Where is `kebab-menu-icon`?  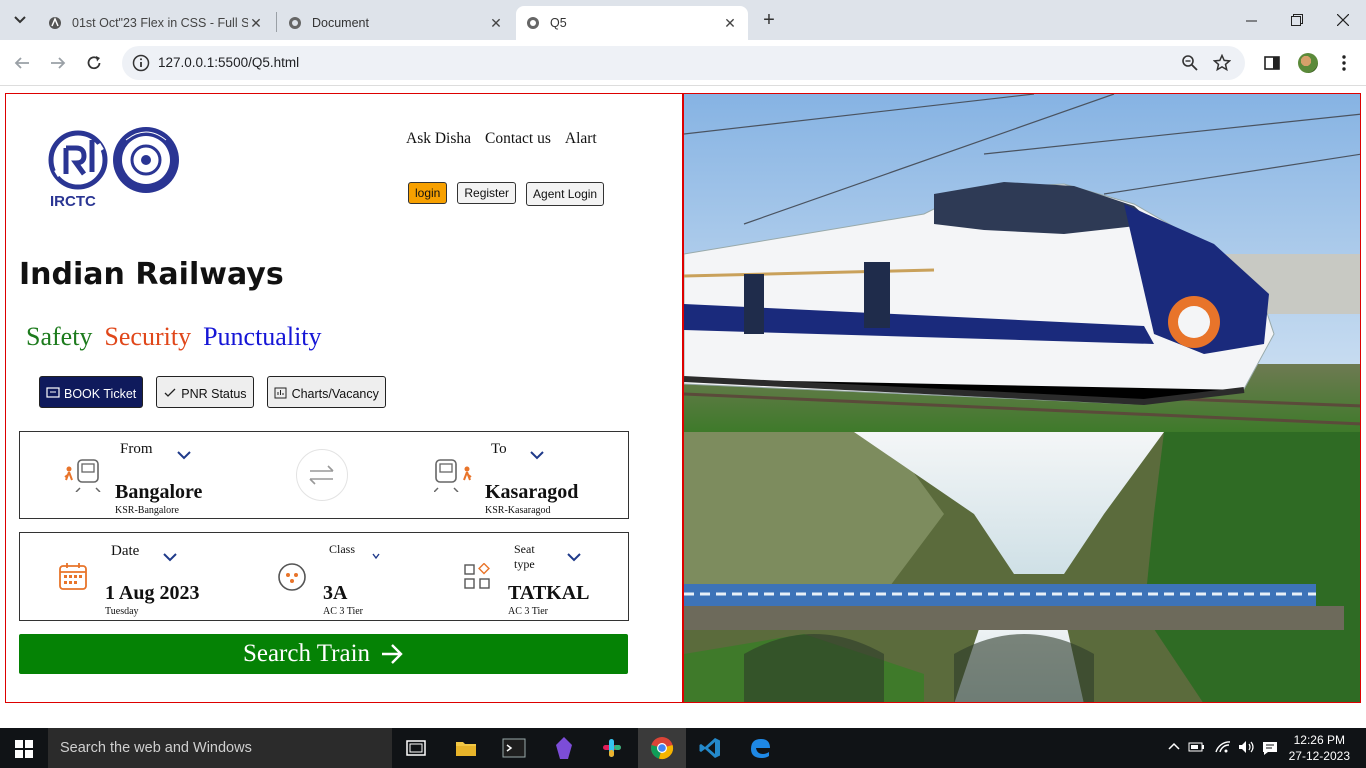 kebab-menu-icon is located at coordinates (1344, 63).